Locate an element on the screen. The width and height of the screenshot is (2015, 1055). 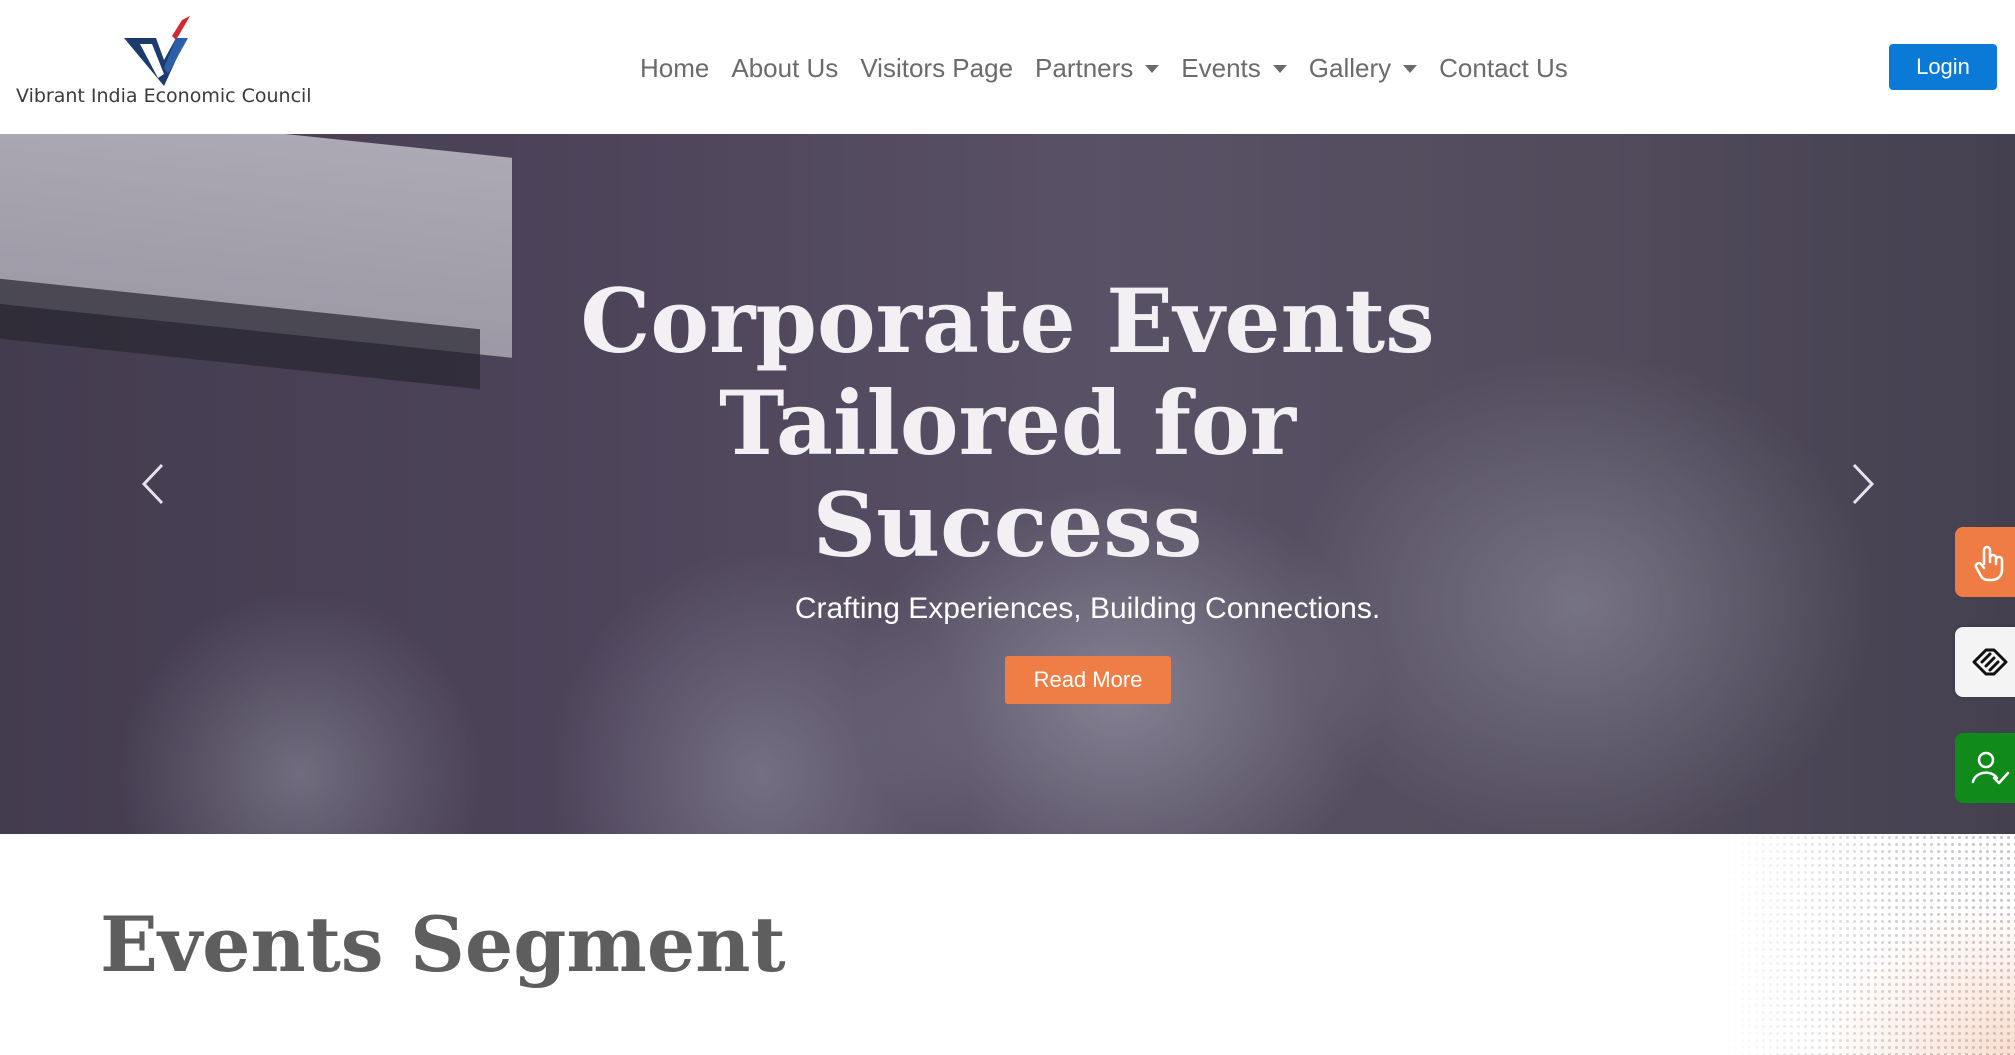
nav-item-visitors-page: Visitors Page is located at coordinates (936, 68).